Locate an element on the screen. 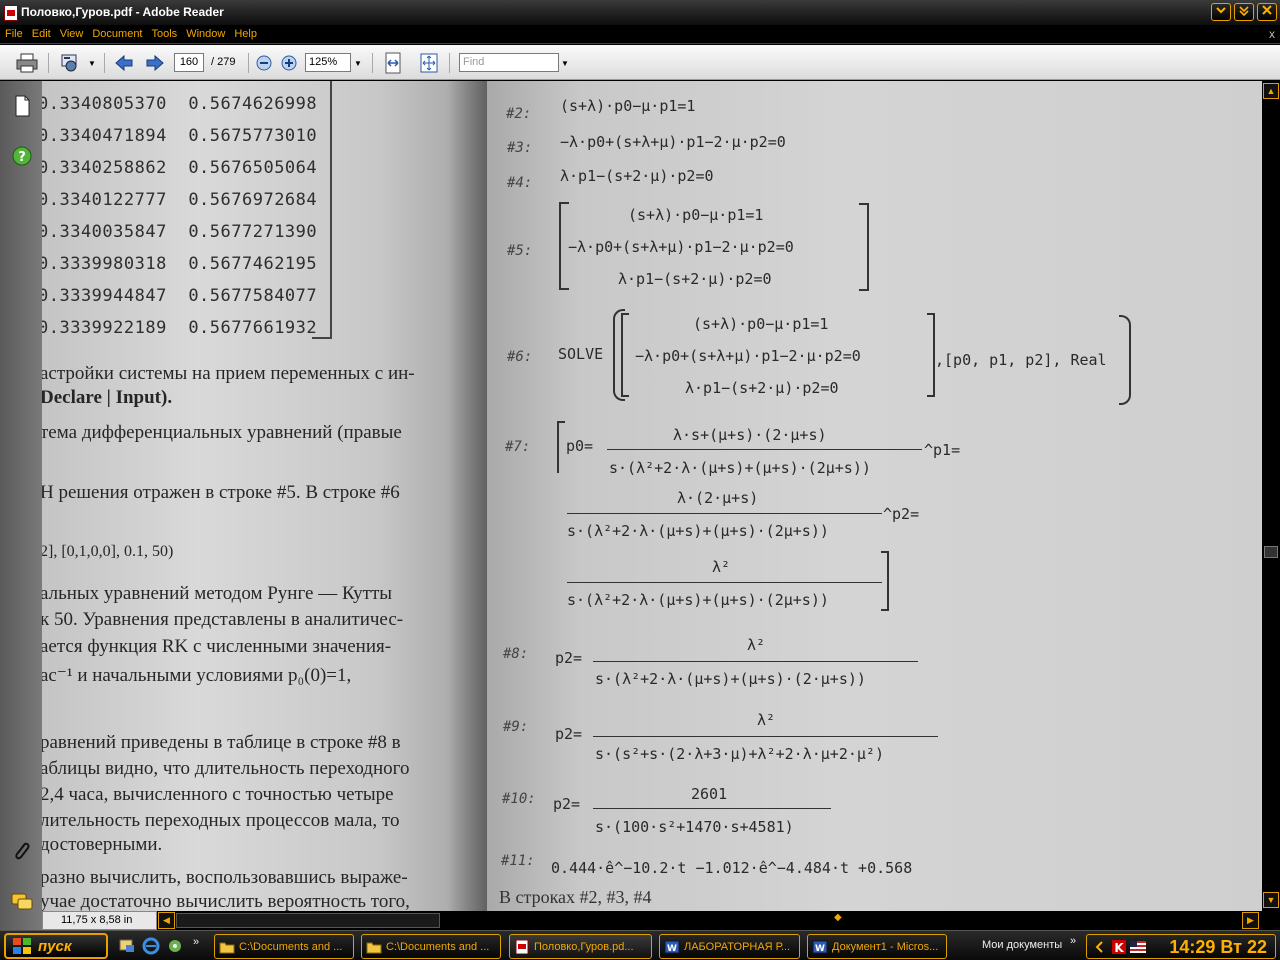 This screenshot has height=960, width=1280. equation-10-denominator: s·(100·s²+1470·s+4581) is located at coordinates (694, 827).